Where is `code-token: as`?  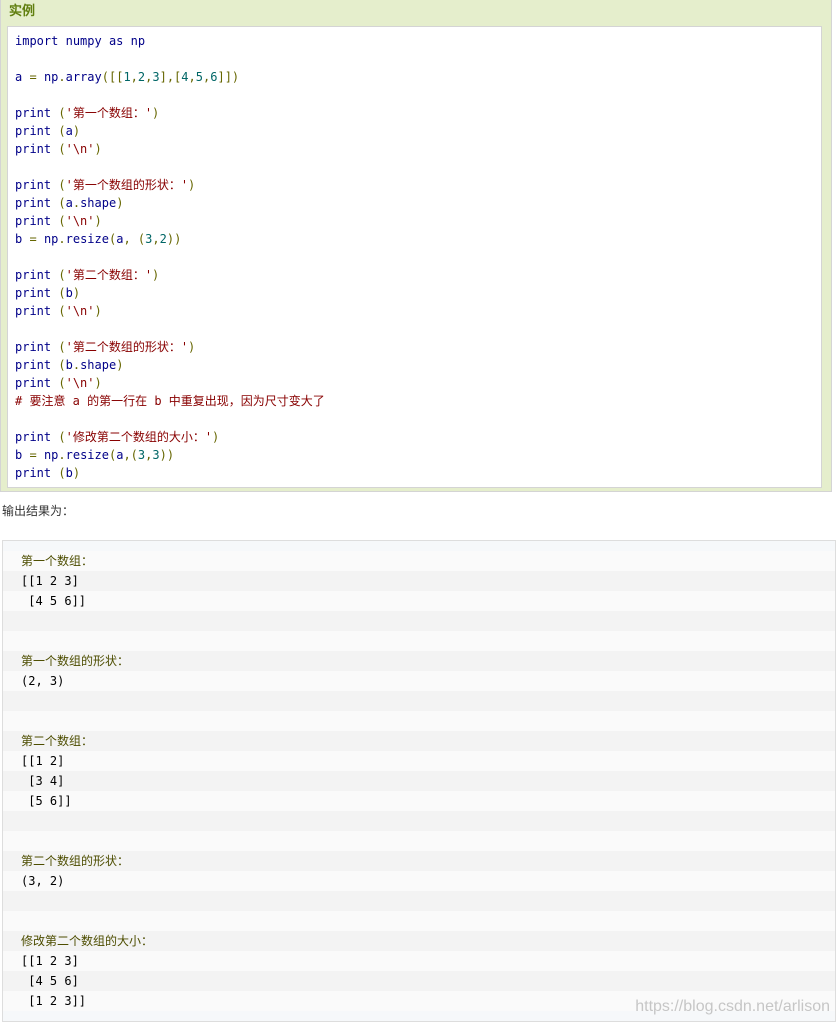
code-token: as is located at coordinates (116, 41).